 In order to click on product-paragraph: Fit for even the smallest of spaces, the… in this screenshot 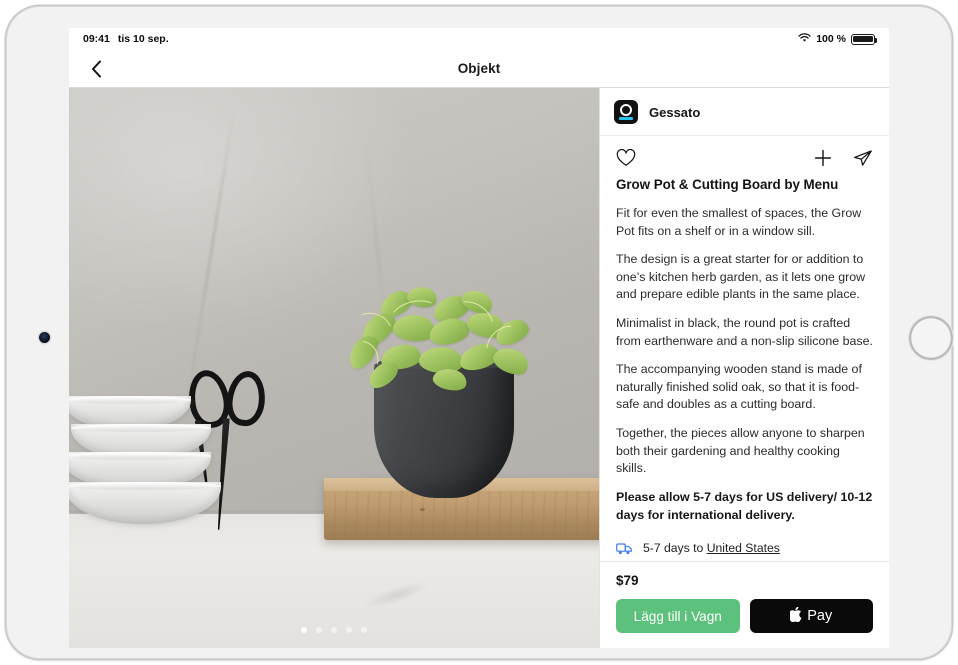, I will do `click(739, 222)`.